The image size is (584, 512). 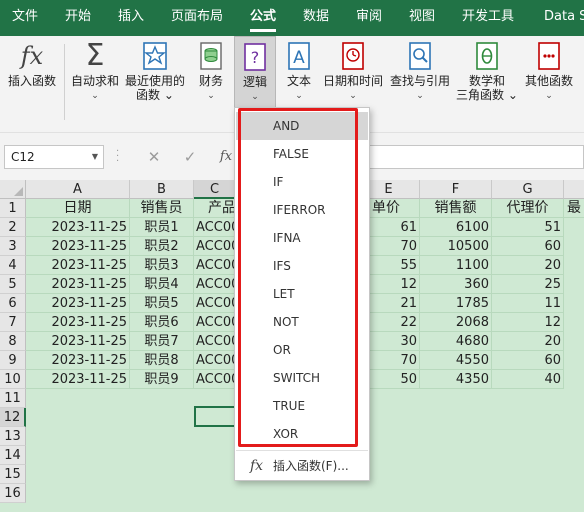 I want to click on cell-c1: 产品, so click(x=215, y=208).